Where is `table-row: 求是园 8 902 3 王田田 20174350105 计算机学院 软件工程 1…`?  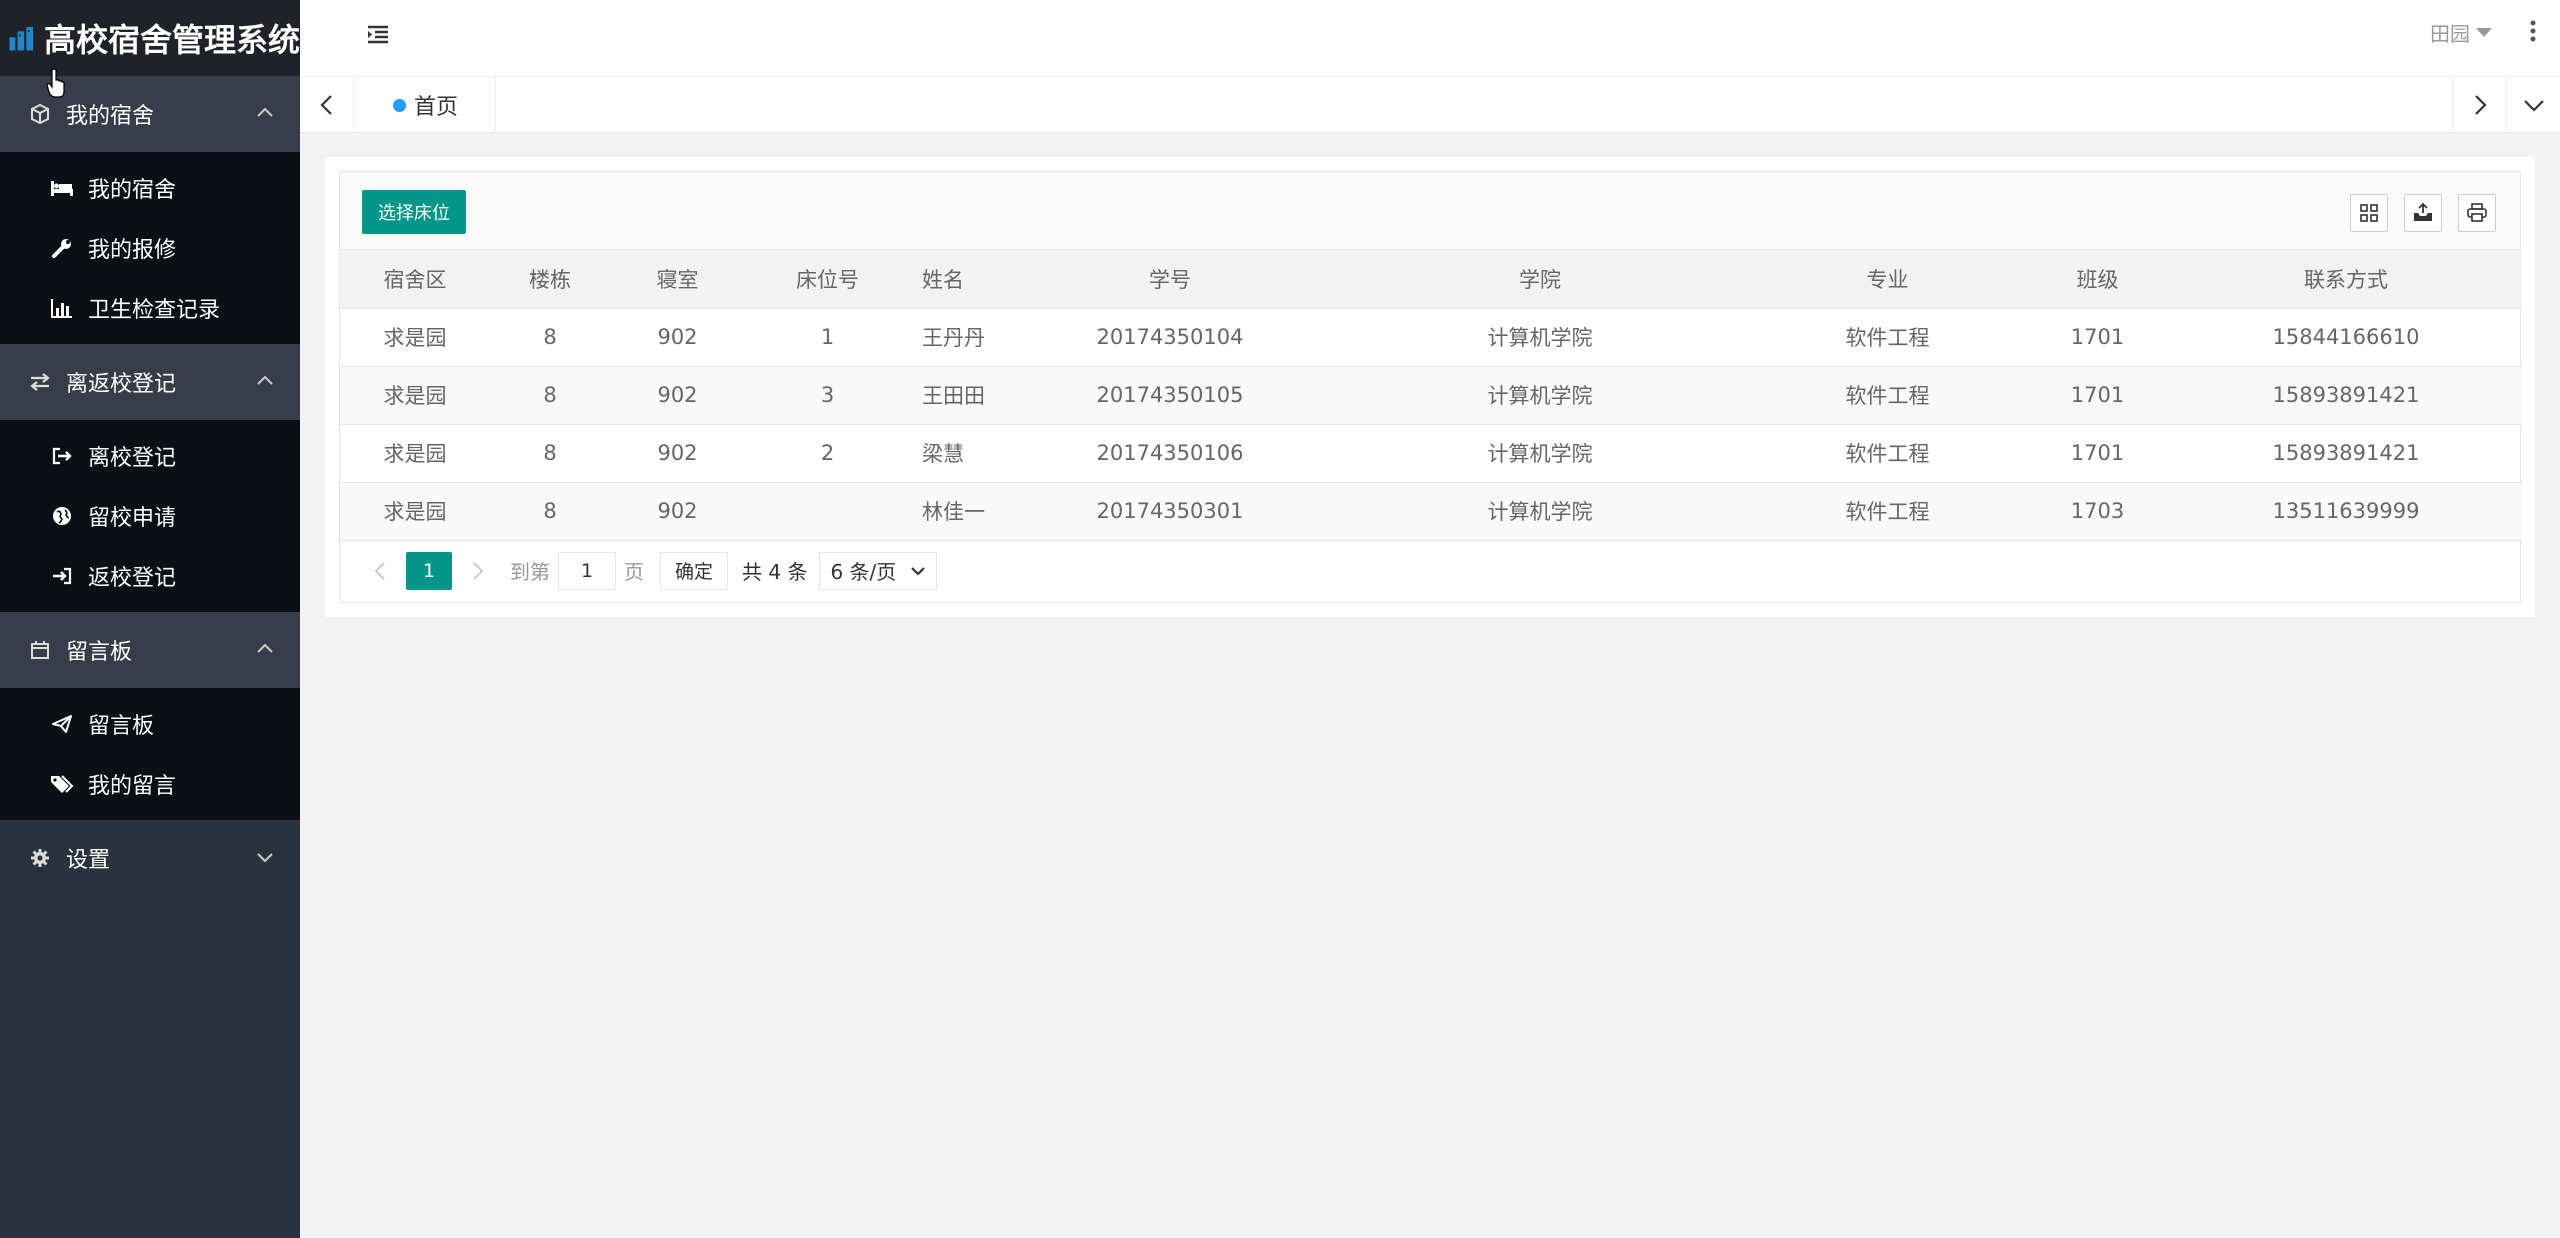 table-row: 求是园 8 902 3 王田田 20174350105 计算机学院 软件工程 1… is located at coordinates (1431, 395).